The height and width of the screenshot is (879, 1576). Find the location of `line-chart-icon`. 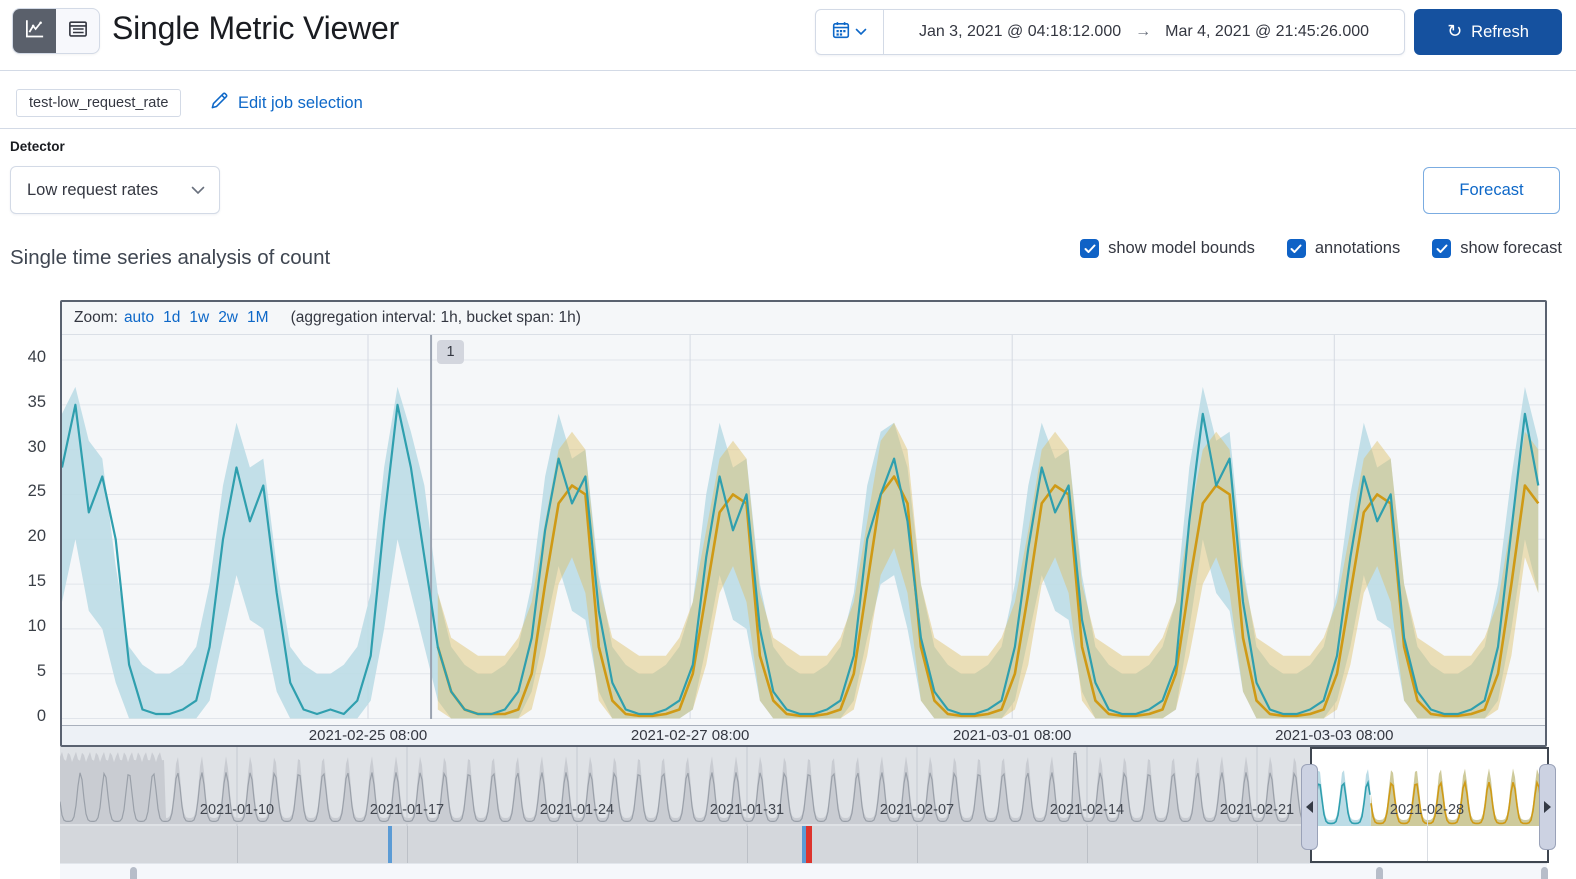

line-chart-icon is located at coordinates (35, 31).